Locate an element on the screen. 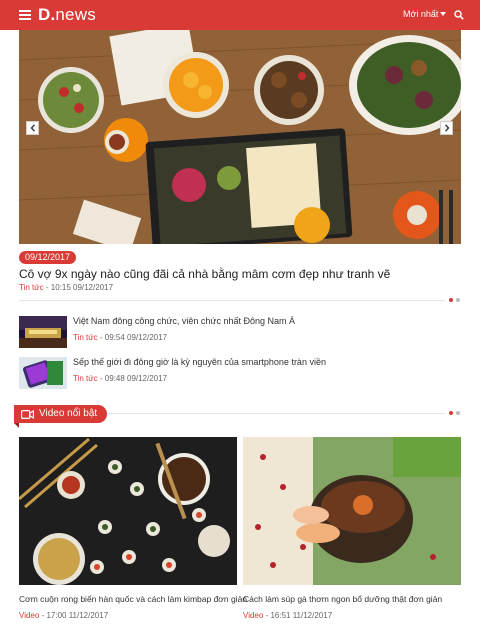  list-item-meta: Tin tức - 09:48 09/12/2017 is located at coordinates (120, 378).